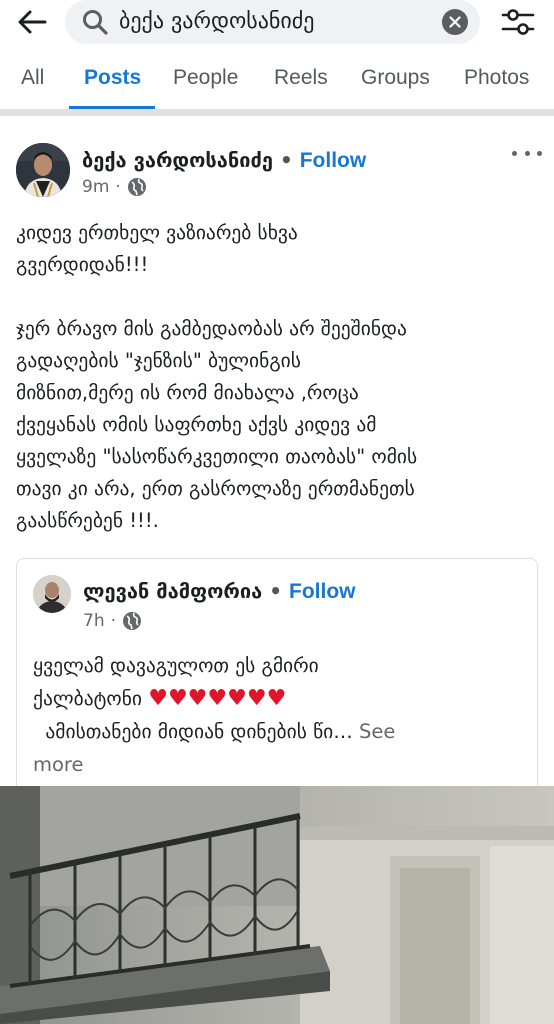 The width and height of the screenshot is (554, 1024). I want to click on search-tabs: All Posts People Reels Groups Photos, so click(277, 80).